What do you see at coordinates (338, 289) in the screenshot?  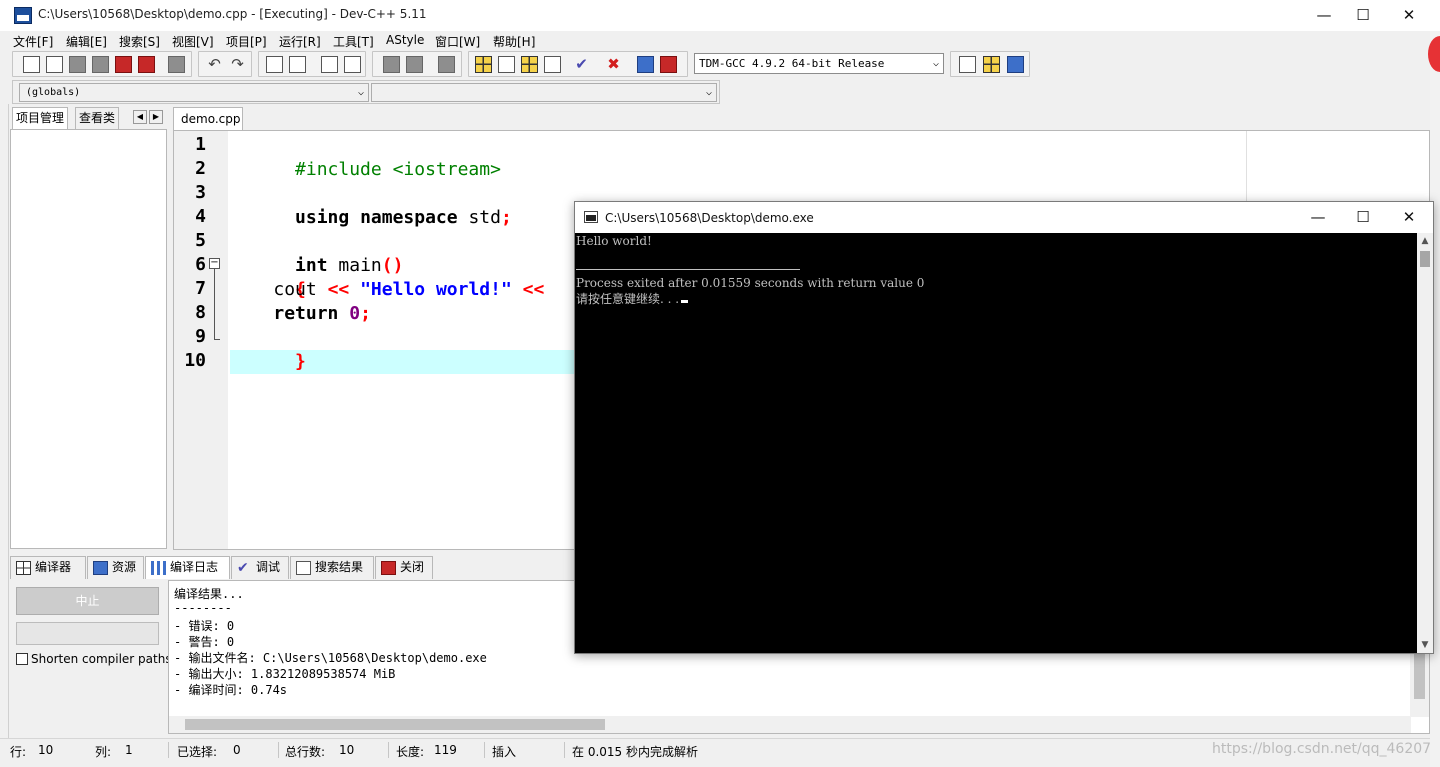 I see `operator: <<` at bounding box center [338, 289].